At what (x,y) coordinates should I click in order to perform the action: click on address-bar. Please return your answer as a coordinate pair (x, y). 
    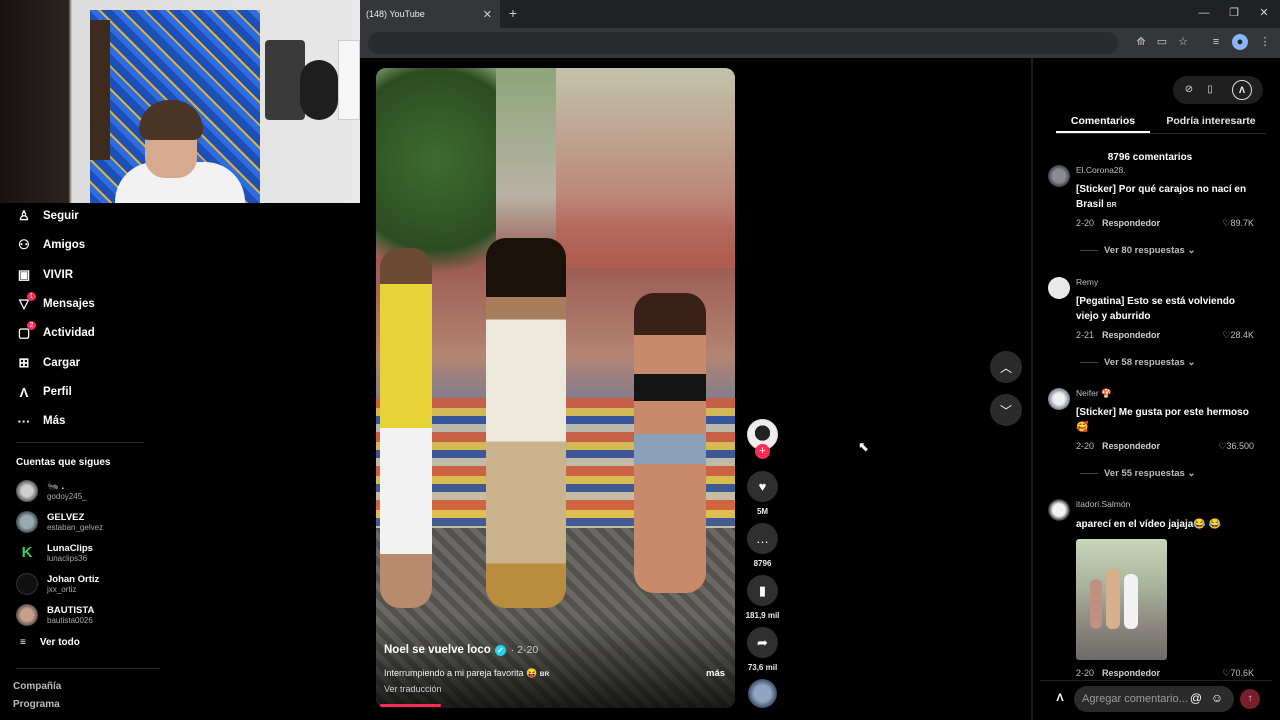
    Looking at the image, I should click on (743, 43).